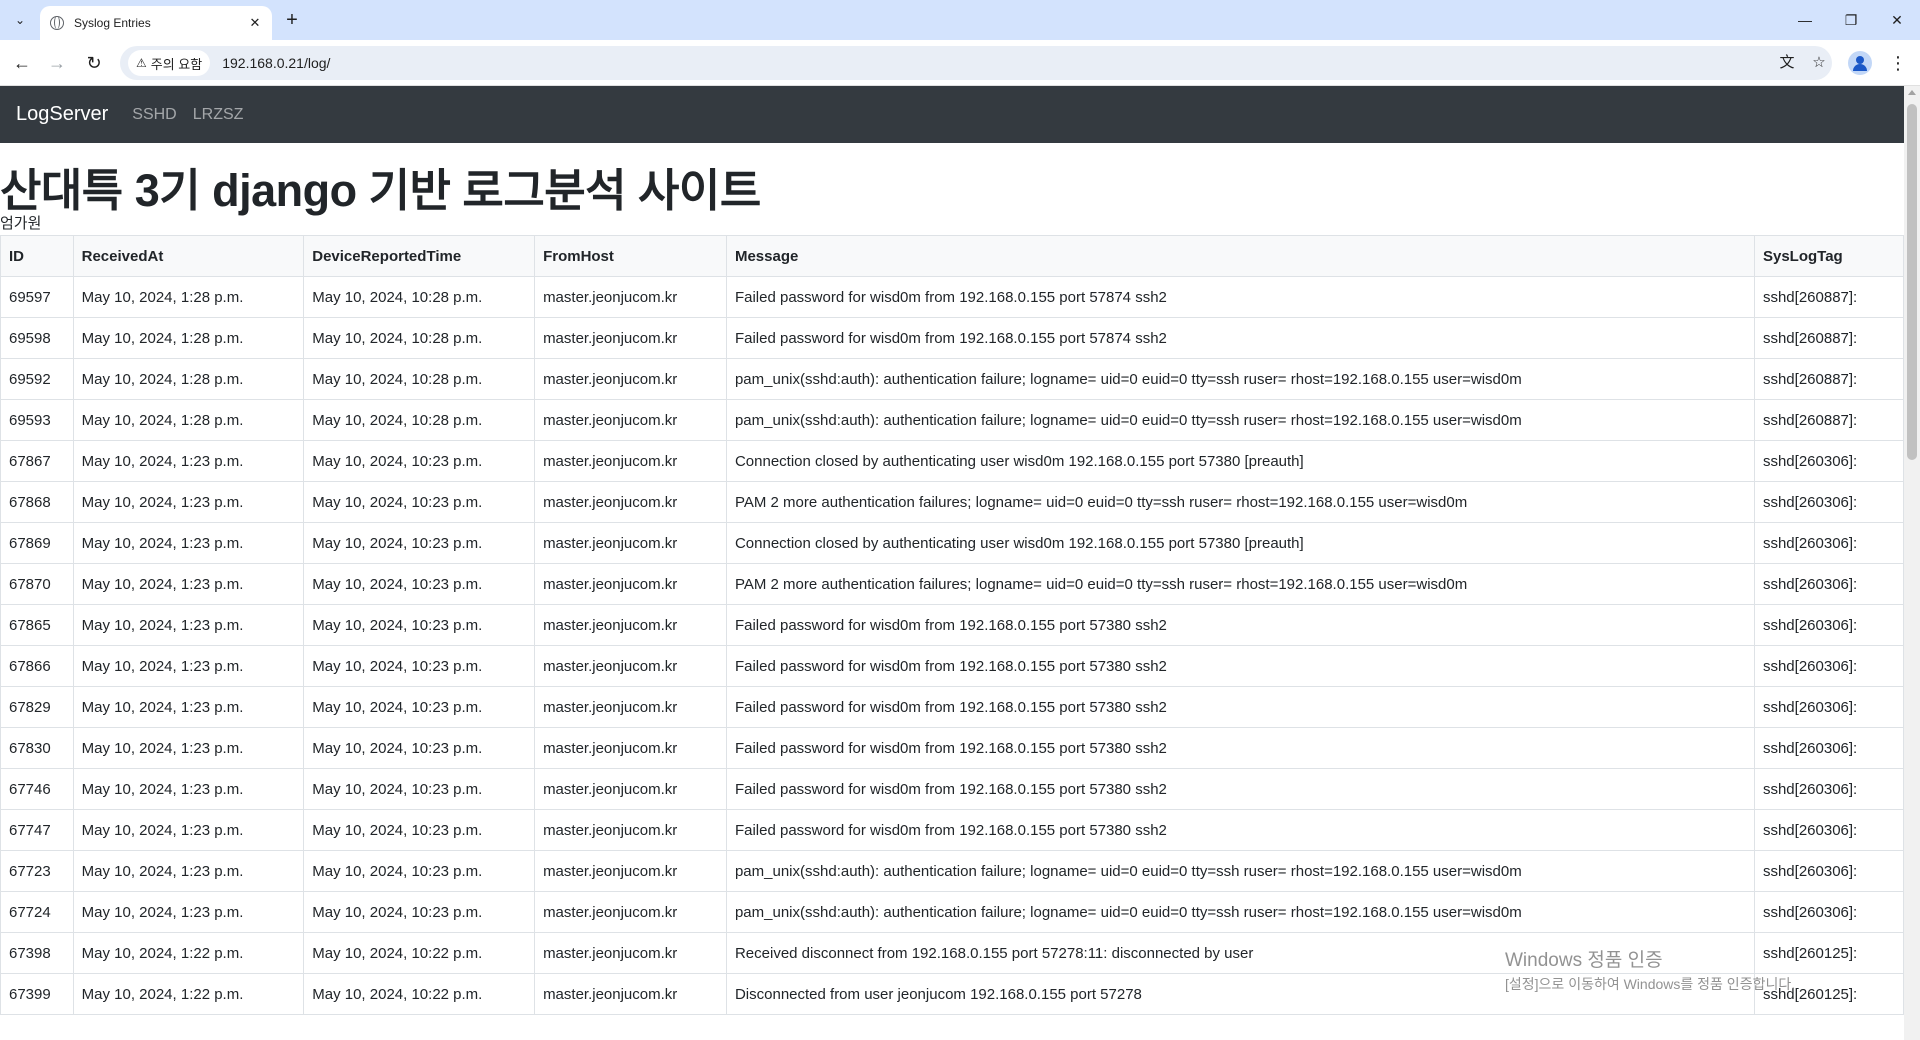  Describe the element at coordinates (94, 63) in the screenshot. I see `reload-icon: ↻` at that location.